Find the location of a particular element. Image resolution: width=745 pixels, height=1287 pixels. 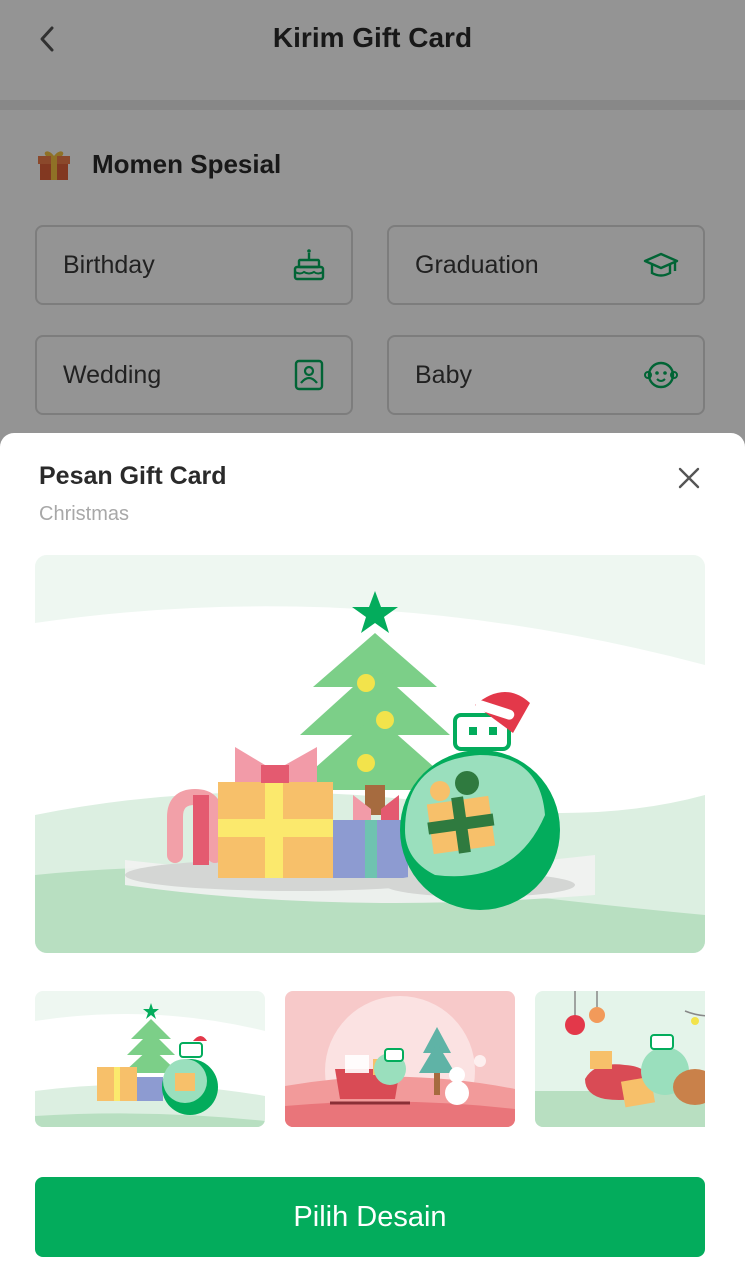

close-icon is located at coordinates (689, 478).